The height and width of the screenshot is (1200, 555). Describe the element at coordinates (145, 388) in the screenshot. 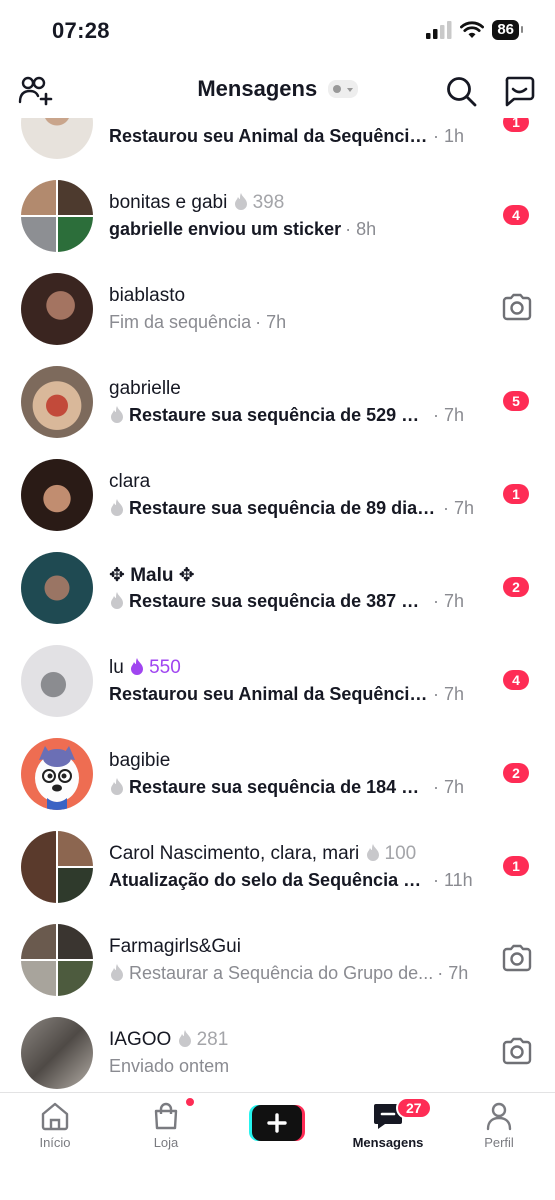

I see `conversation-name: gabrielle` at that location.